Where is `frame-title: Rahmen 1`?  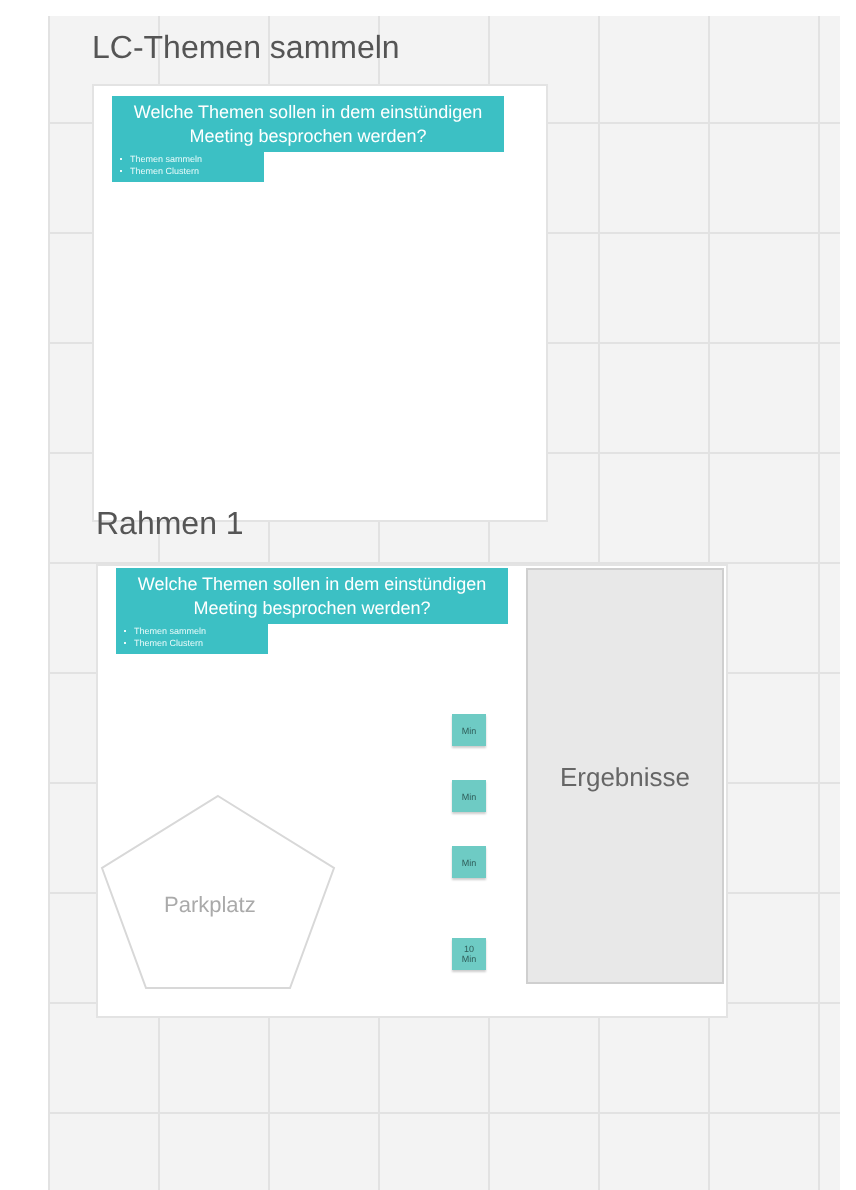 frame-title: Rahmen 1 is located at coordinates (170, 526).